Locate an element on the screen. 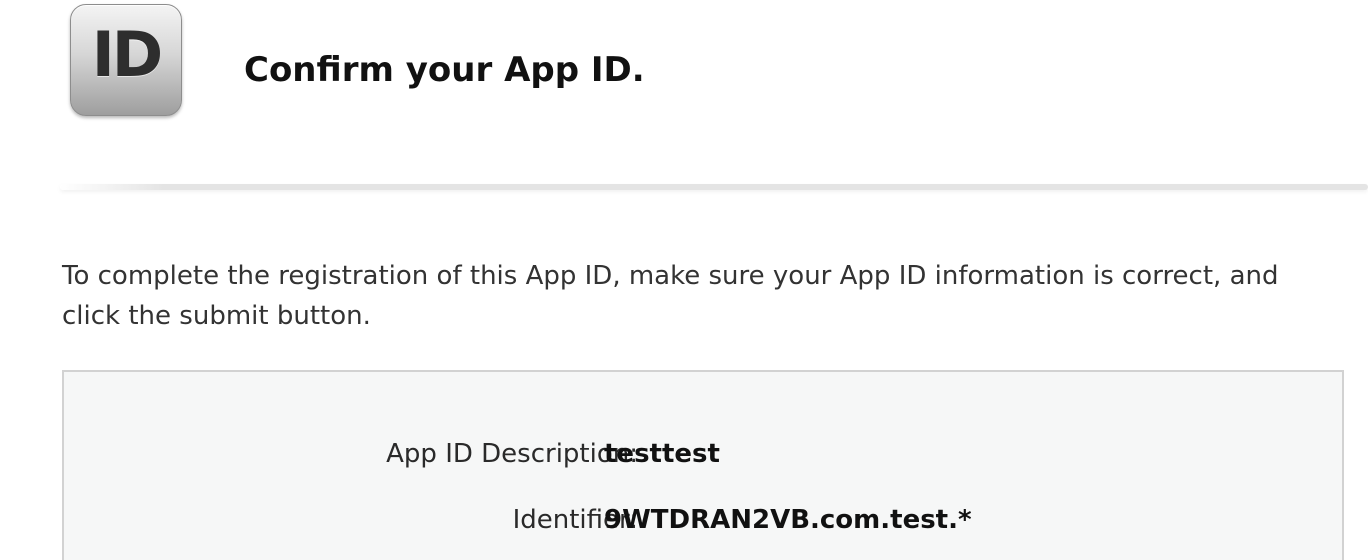 The width and height of the screenshot is (1368, 560). detail-row-description: App ID Description: testtest is located at coordinates (704, 454).